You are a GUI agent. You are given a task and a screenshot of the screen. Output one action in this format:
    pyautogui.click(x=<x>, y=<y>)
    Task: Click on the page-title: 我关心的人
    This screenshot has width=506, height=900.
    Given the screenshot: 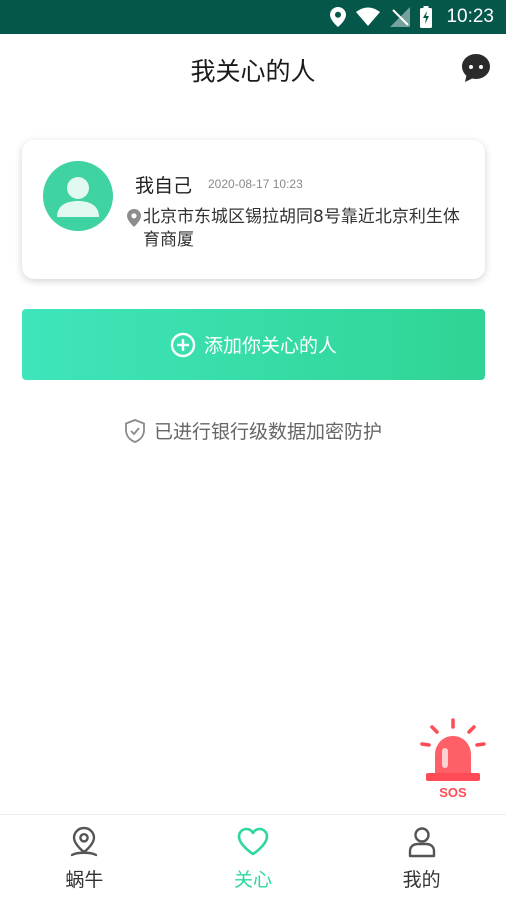 What is the action you would take?
    pyautogui.click(x=253, y=71)
    